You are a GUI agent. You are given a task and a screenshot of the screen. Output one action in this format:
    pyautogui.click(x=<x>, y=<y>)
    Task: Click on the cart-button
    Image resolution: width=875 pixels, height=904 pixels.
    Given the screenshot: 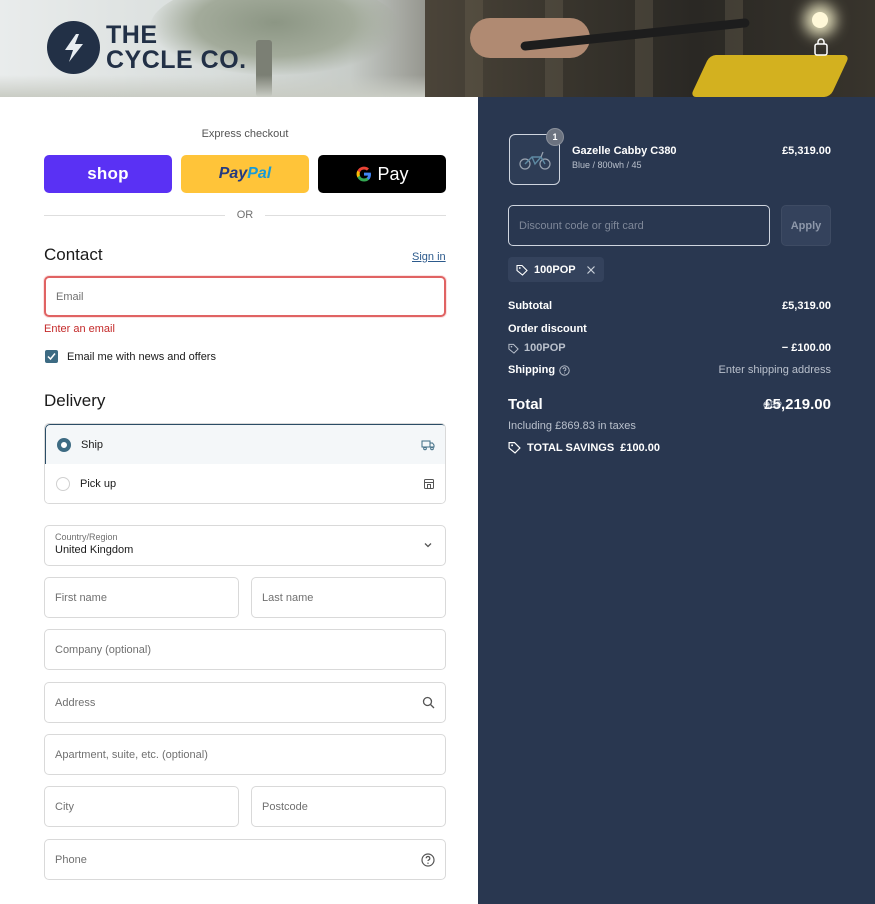 What is the action you would take?
    pyautogui.click(x=821, y=47)
    